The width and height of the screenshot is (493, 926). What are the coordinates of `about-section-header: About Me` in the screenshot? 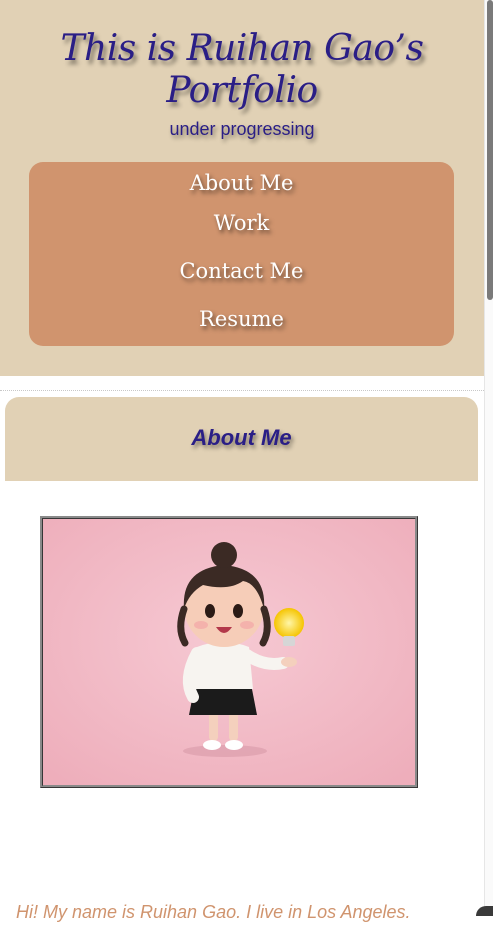 It's located at (241, 439).